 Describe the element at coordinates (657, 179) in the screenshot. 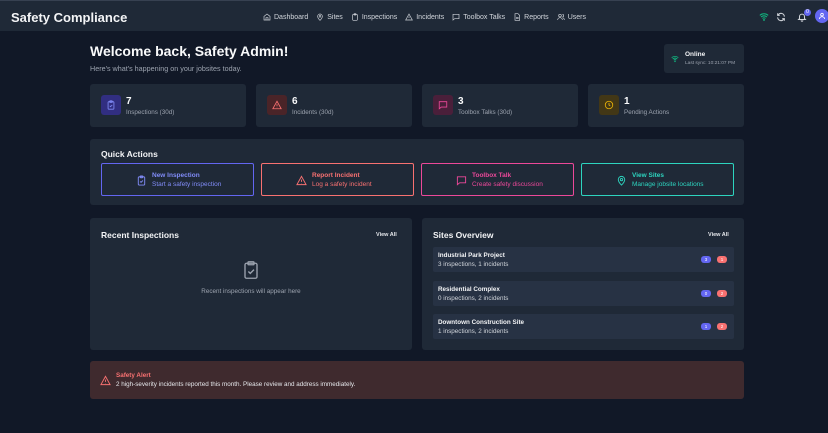

I see `view-sites-button: View Sites Manage jobsite locations` at that location.